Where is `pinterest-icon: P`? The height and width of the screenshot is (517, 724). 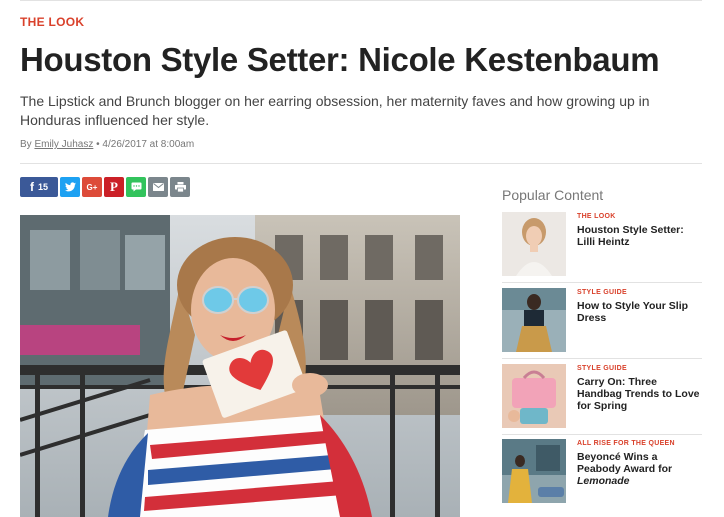
pinterest-icon: P is located at coordinates (114, 186).